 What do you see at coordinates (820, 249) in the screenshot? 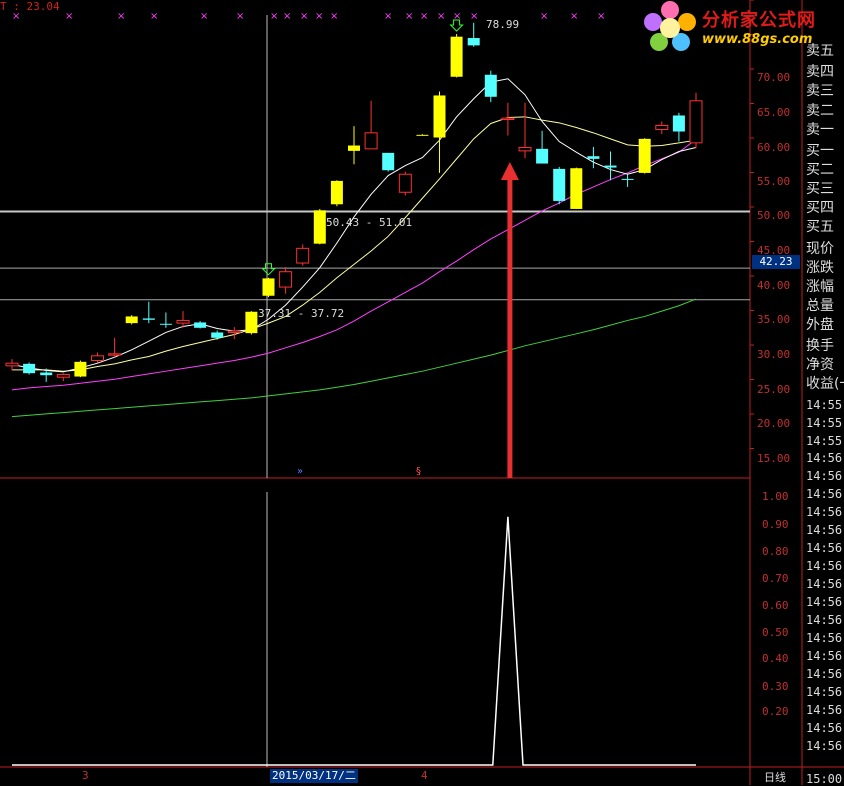
I see `quote-label: 现价` at bounding box center [820, 249].